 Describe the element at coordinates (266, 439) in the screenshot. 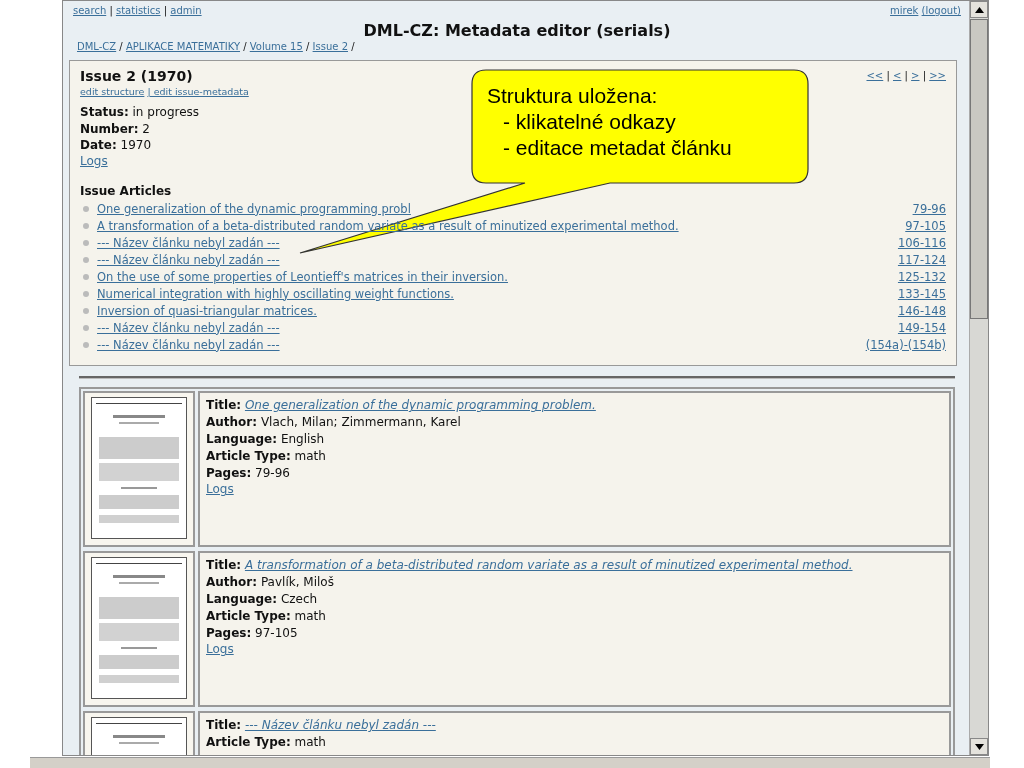

I see `field-text: Language: English` at that location.